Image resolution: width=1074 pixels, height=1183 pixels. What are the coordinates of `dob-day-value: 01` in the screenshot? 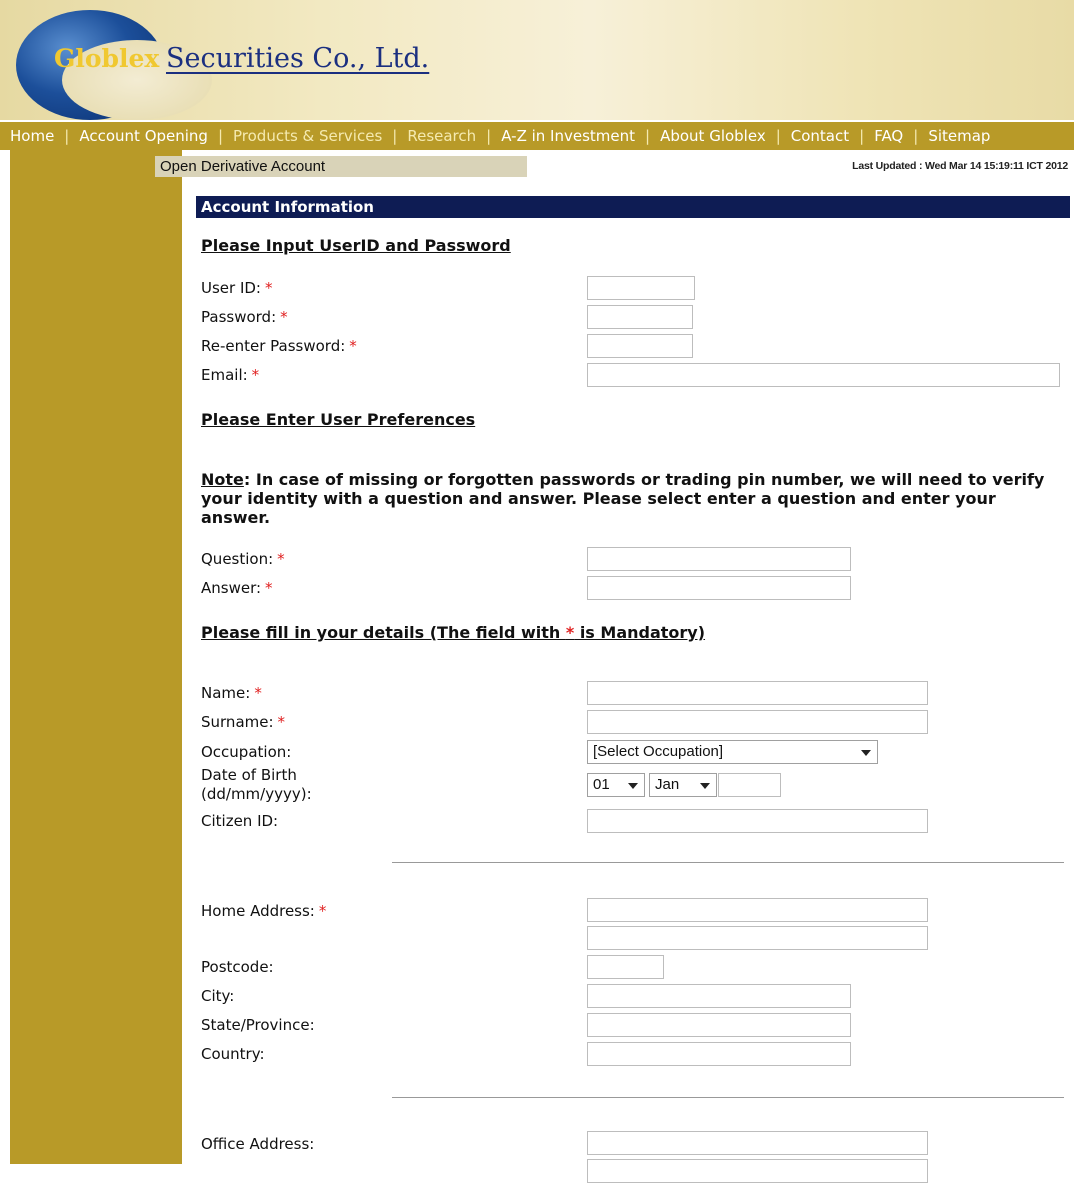 It's located at (601, 784).